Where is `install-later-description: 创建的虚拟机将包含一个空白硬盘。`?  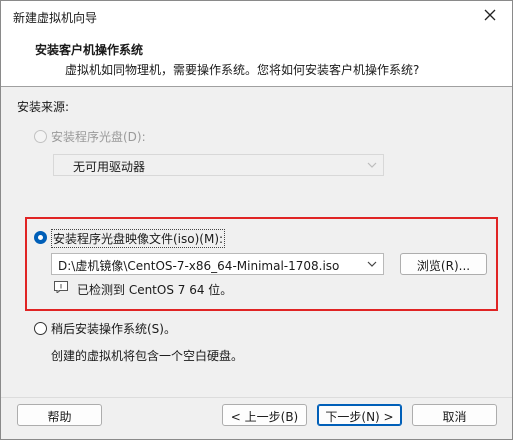 install-later-description: 创建的虚拟机将包含一个空白硬盘。 is located at coordinates (147, 356).